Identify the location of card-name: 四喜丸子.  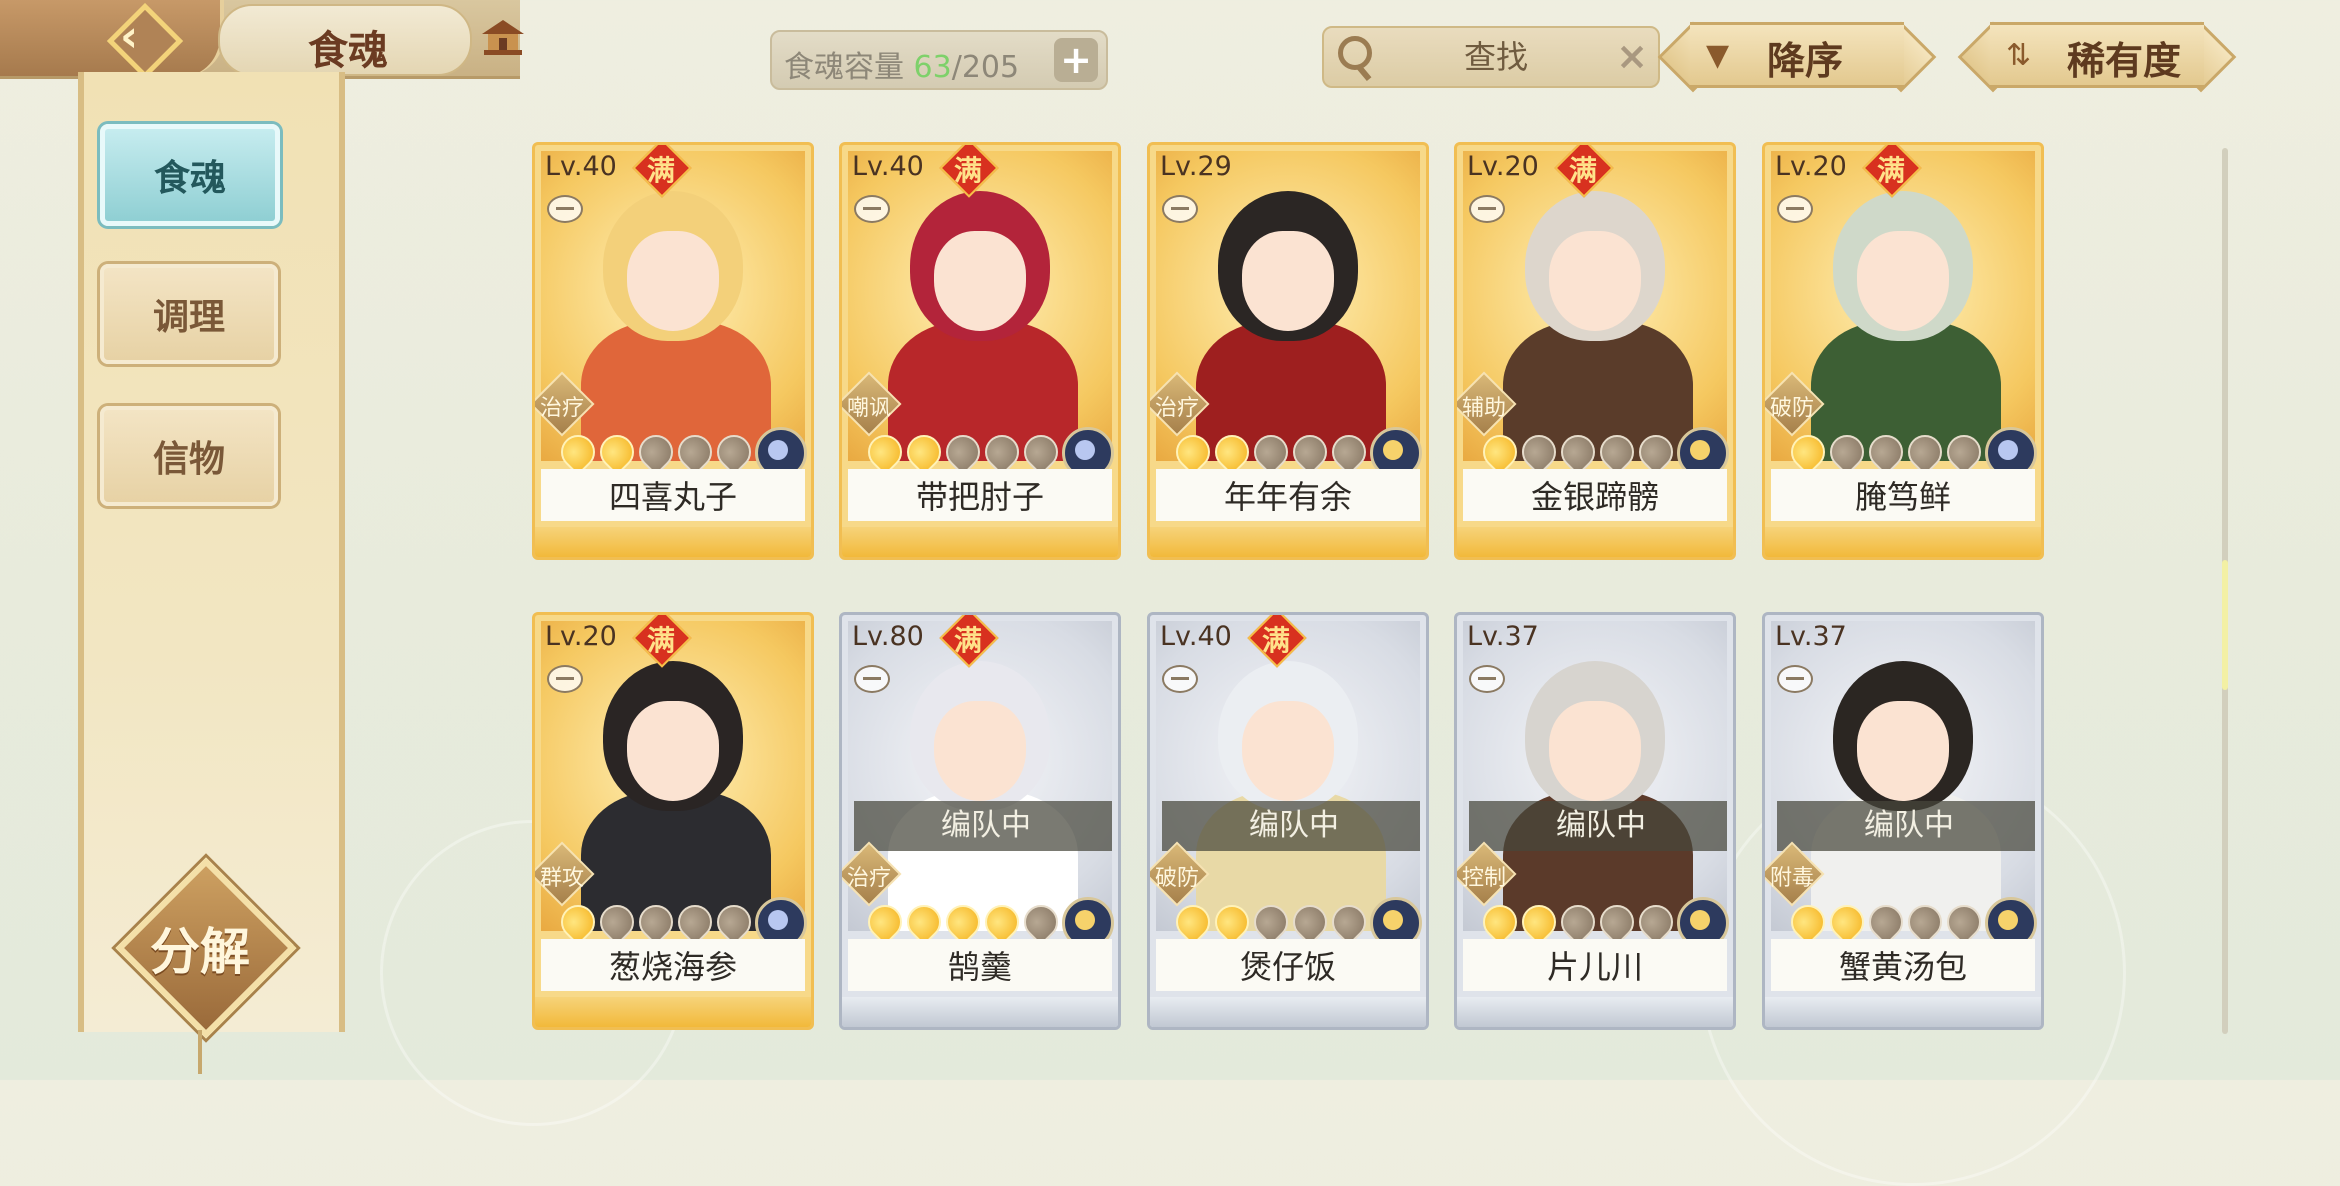
(673, 495).